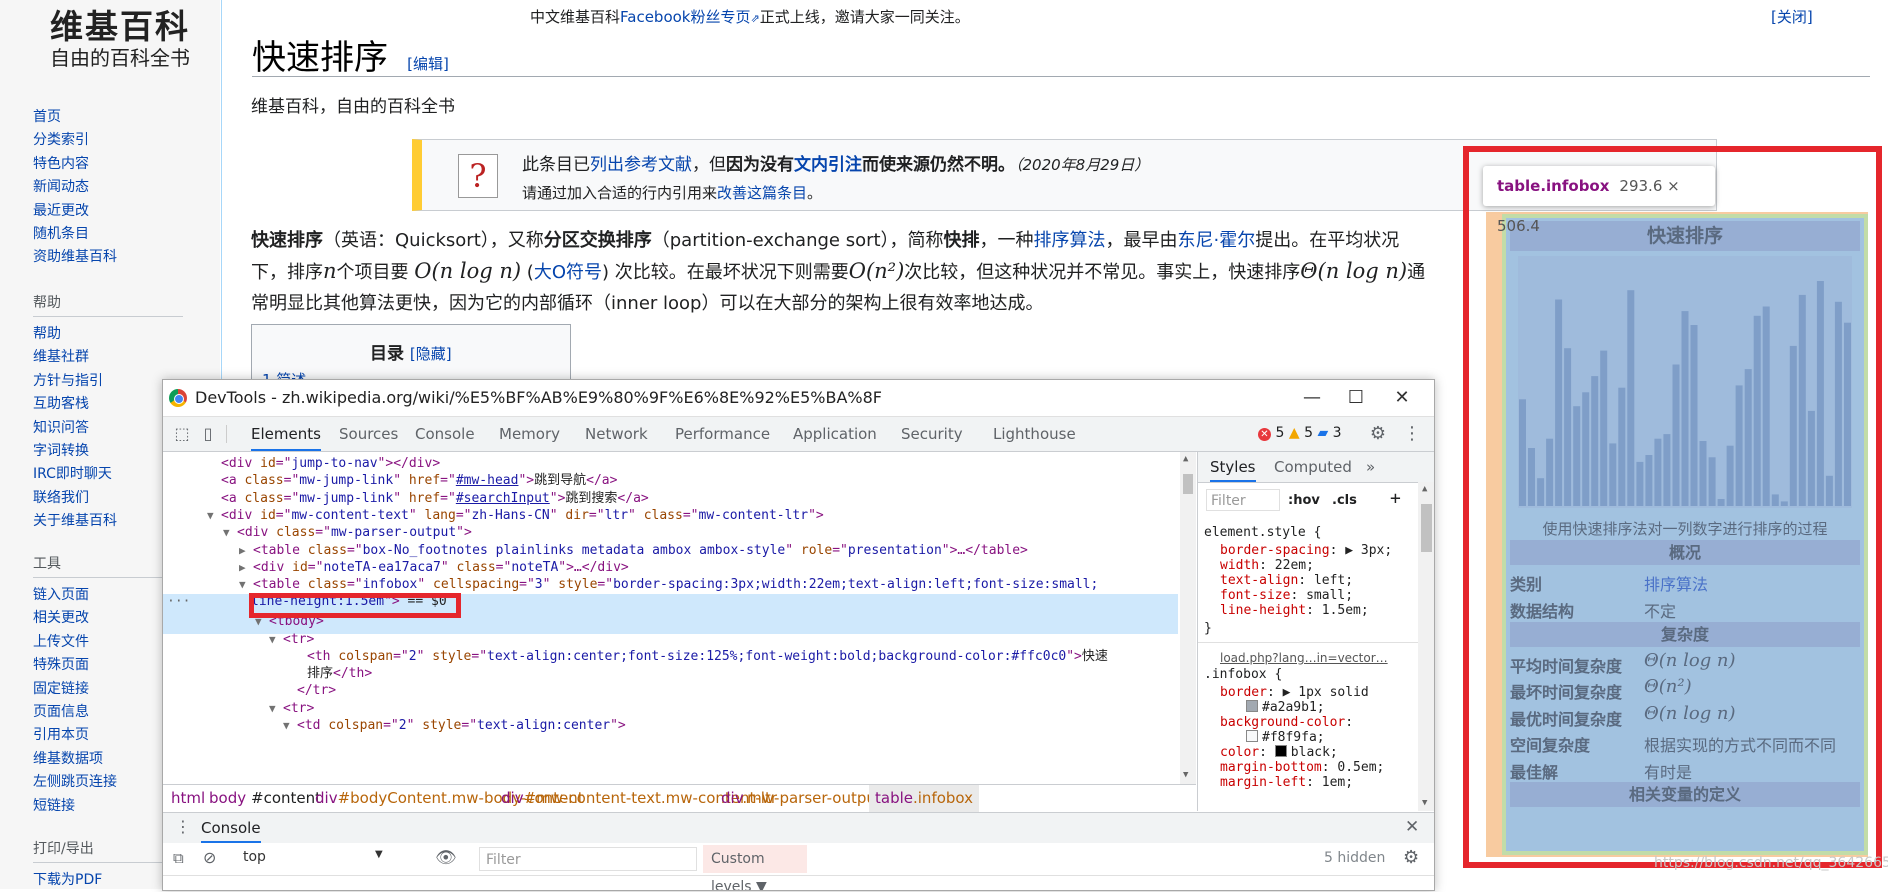  What do you see at coordinates (123, 140) in the screenshot?
I see `sidebar-item-nav: 分类索引` at bounding box center [123, 140].